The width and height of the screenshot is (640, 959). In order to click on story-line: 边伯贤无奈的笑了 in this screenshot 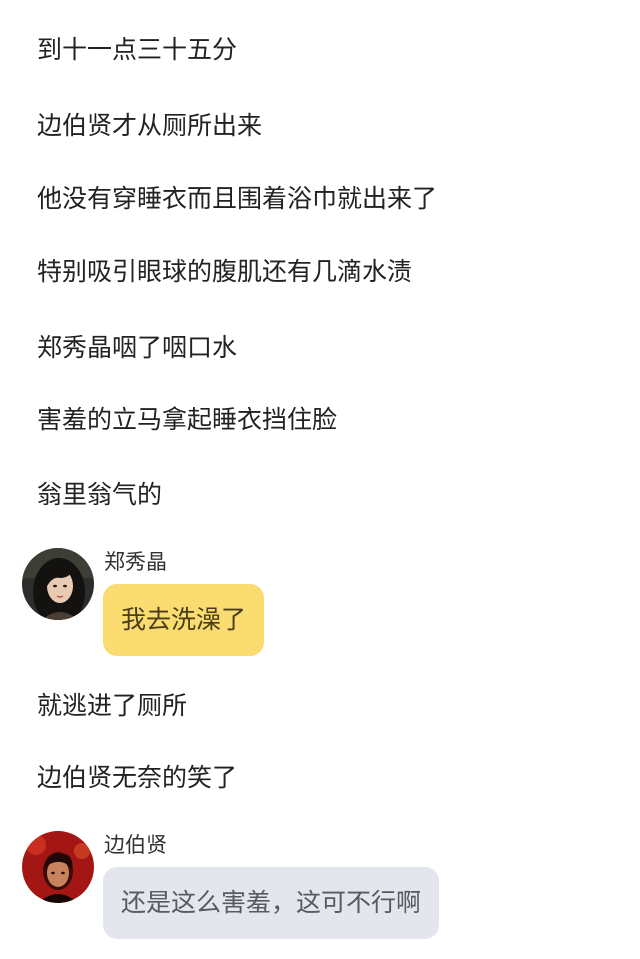, I will do `click(137, 777)`.